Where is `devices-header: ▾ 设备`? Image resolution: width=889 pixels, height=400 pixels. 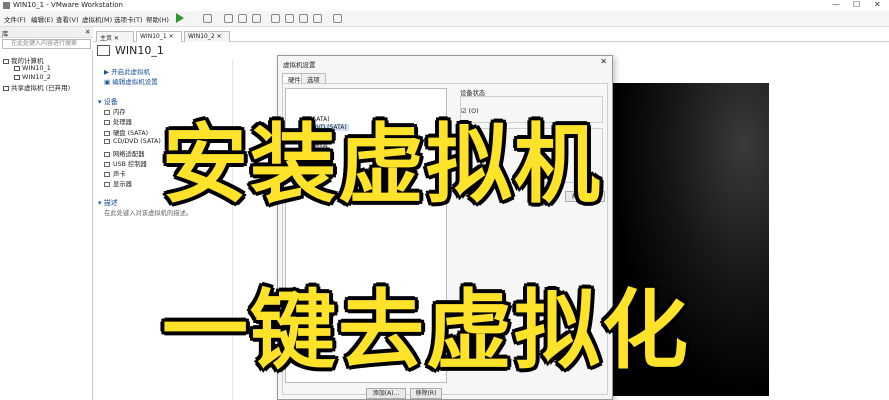
devices-header: ▾ 设备 is located at coordinates (108, 102).